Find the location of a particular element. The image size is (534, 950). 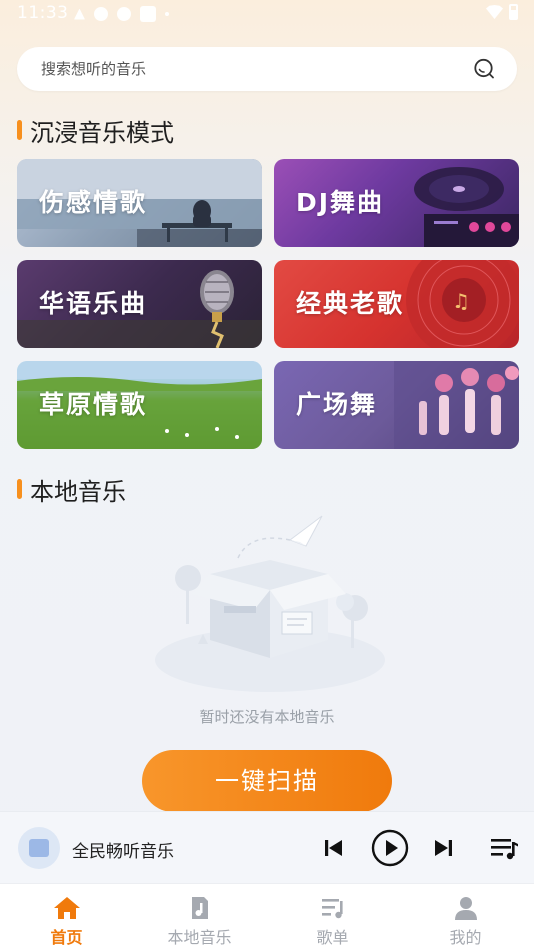

user-icon is located at coordinates (466, 908).